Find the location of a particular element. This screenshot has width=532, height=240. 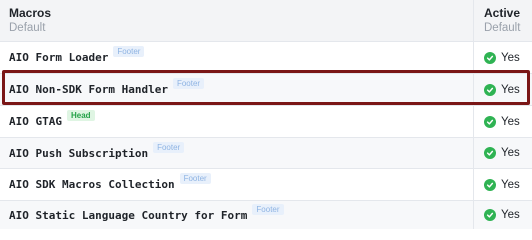

table-row: AIO SDK Macros Collection Footer Yes is located at coordinates (266, 185).